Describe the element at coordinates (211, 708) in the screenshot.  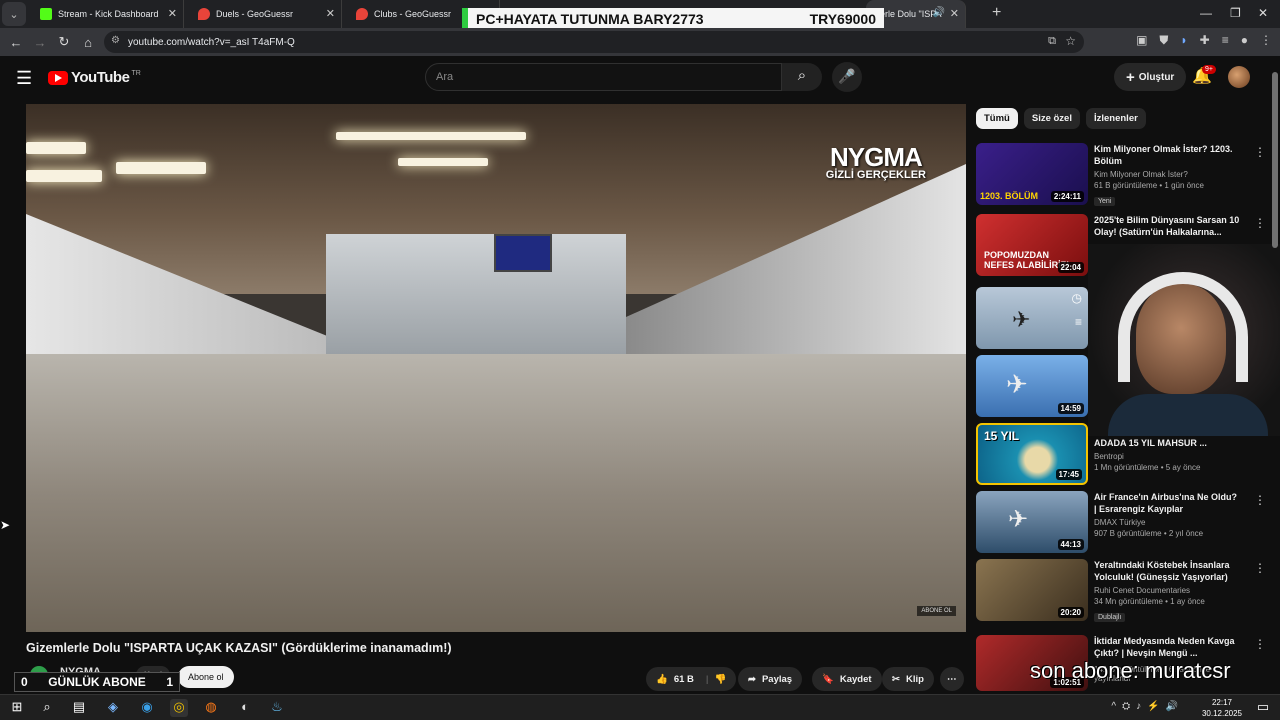
I see `firefox-icon: ◍` at that location.